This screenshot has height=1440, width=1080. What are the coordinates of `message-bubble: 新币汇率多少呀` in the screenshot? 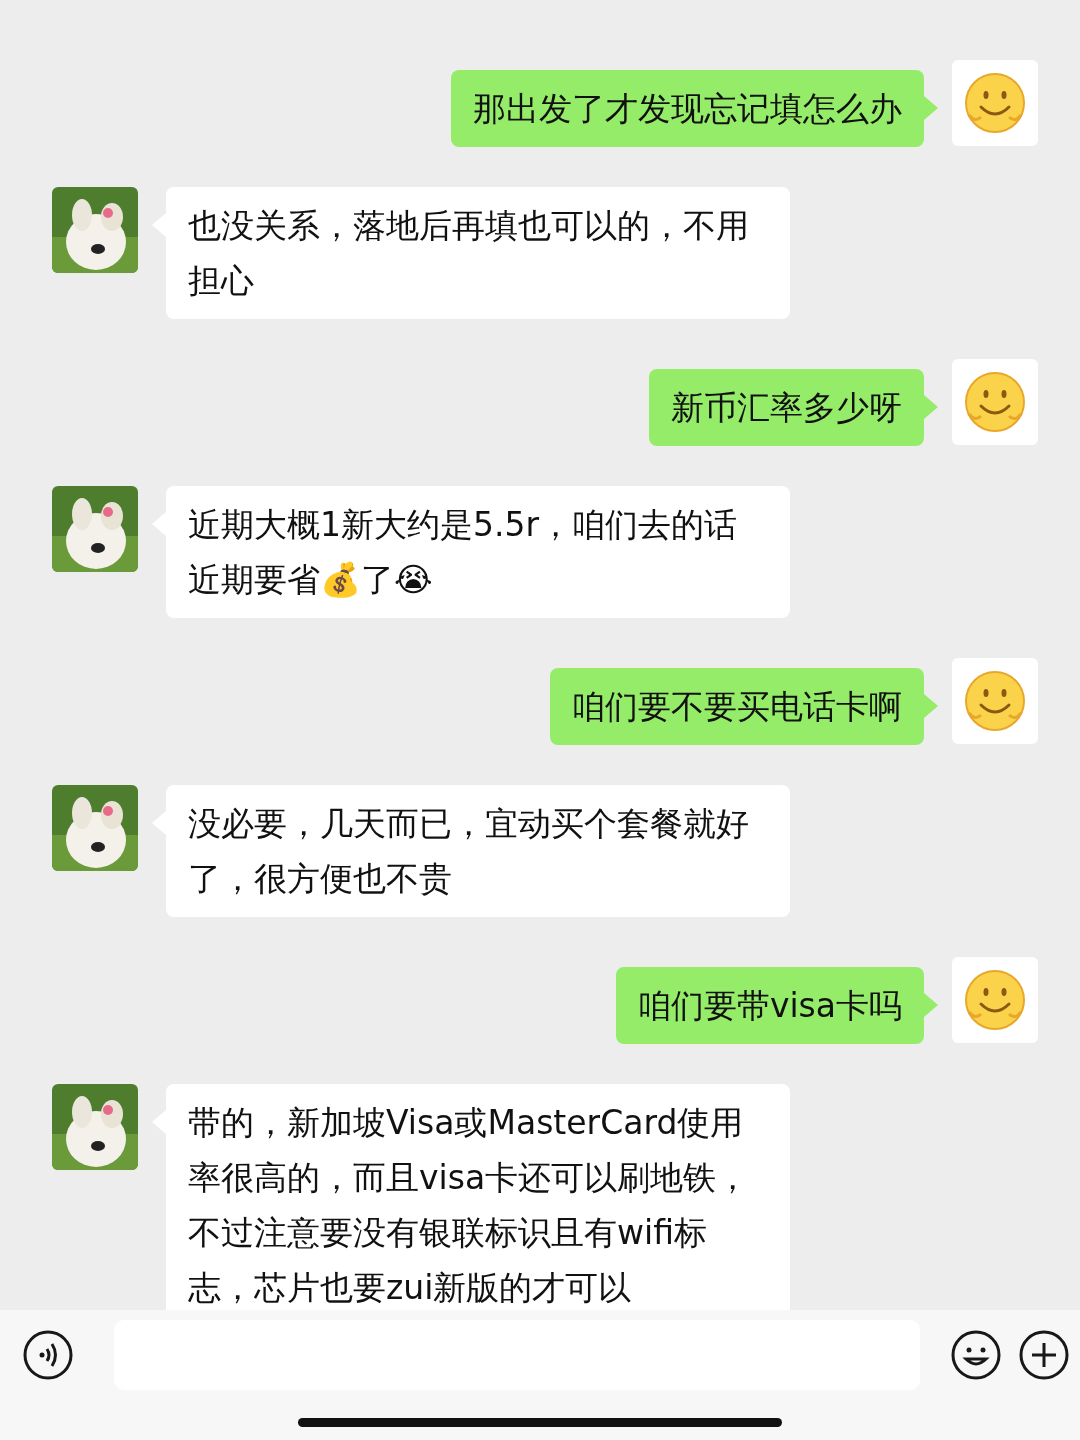 It's located at (786, 407).